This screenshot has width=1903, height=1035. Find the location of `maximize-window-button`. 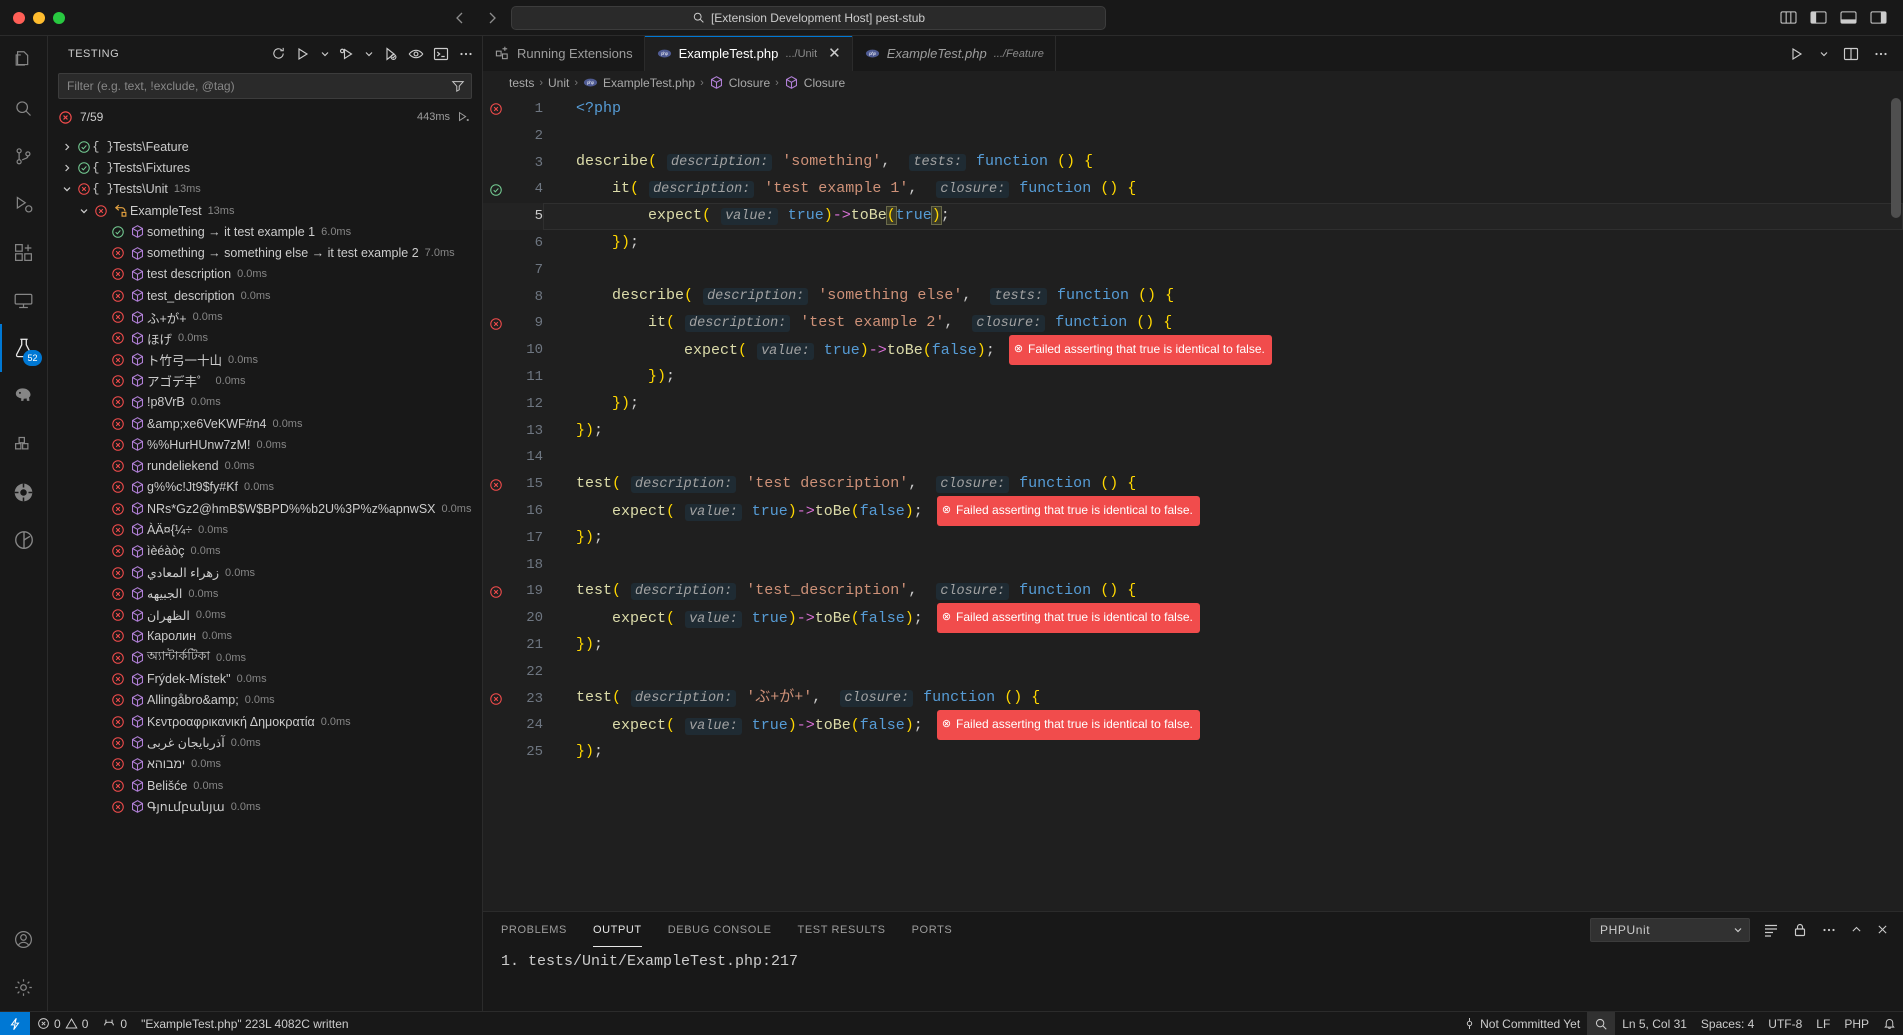

maximize-window-button is located at coordinates (59, 17).